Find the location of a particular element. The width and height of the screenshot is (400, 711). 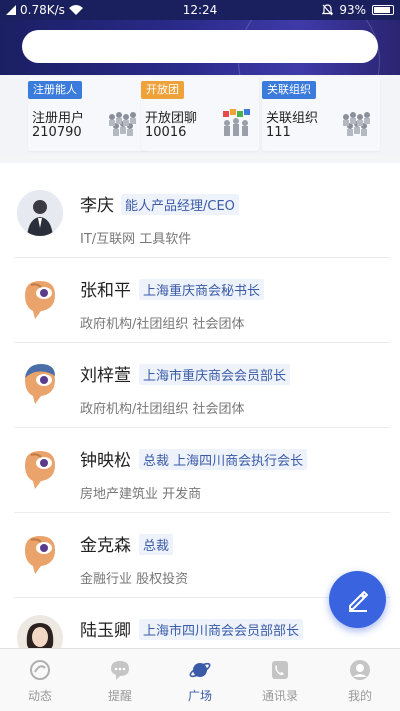

person-title: 总裁 is located at coordinates (156, 544).